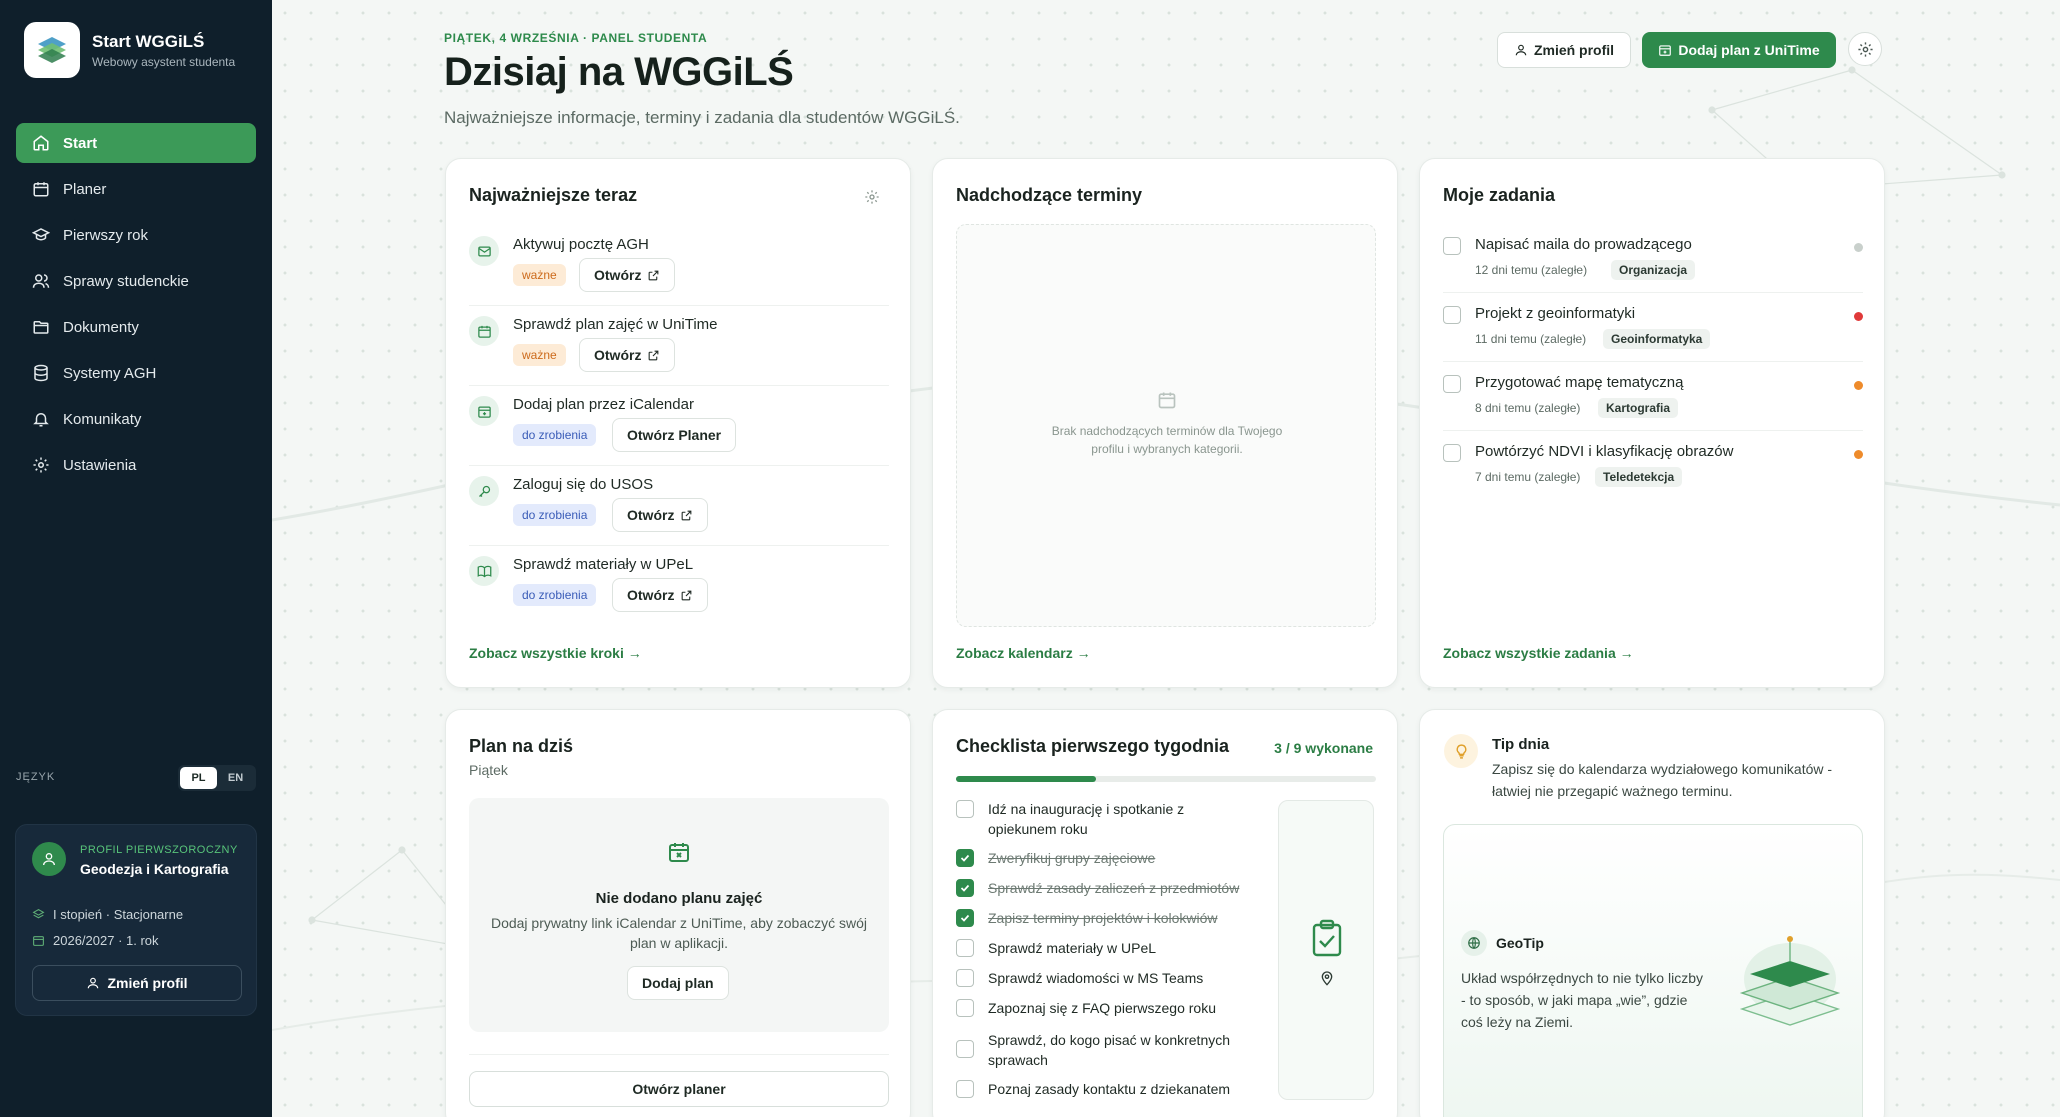  What do you see at coordinates (154, 869) in the screenshot?
I see `profile-name: Geodezja i Kartografia` at bounding box center [154, 869].